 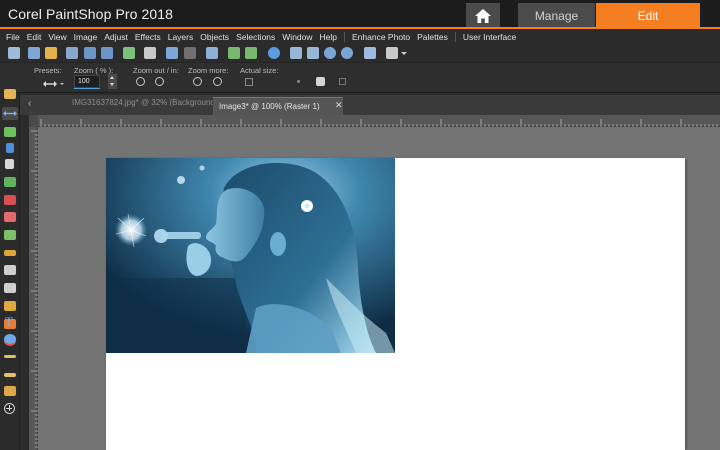 I want to click on menu-palettes: Palettes, so click(x=432, y=37).